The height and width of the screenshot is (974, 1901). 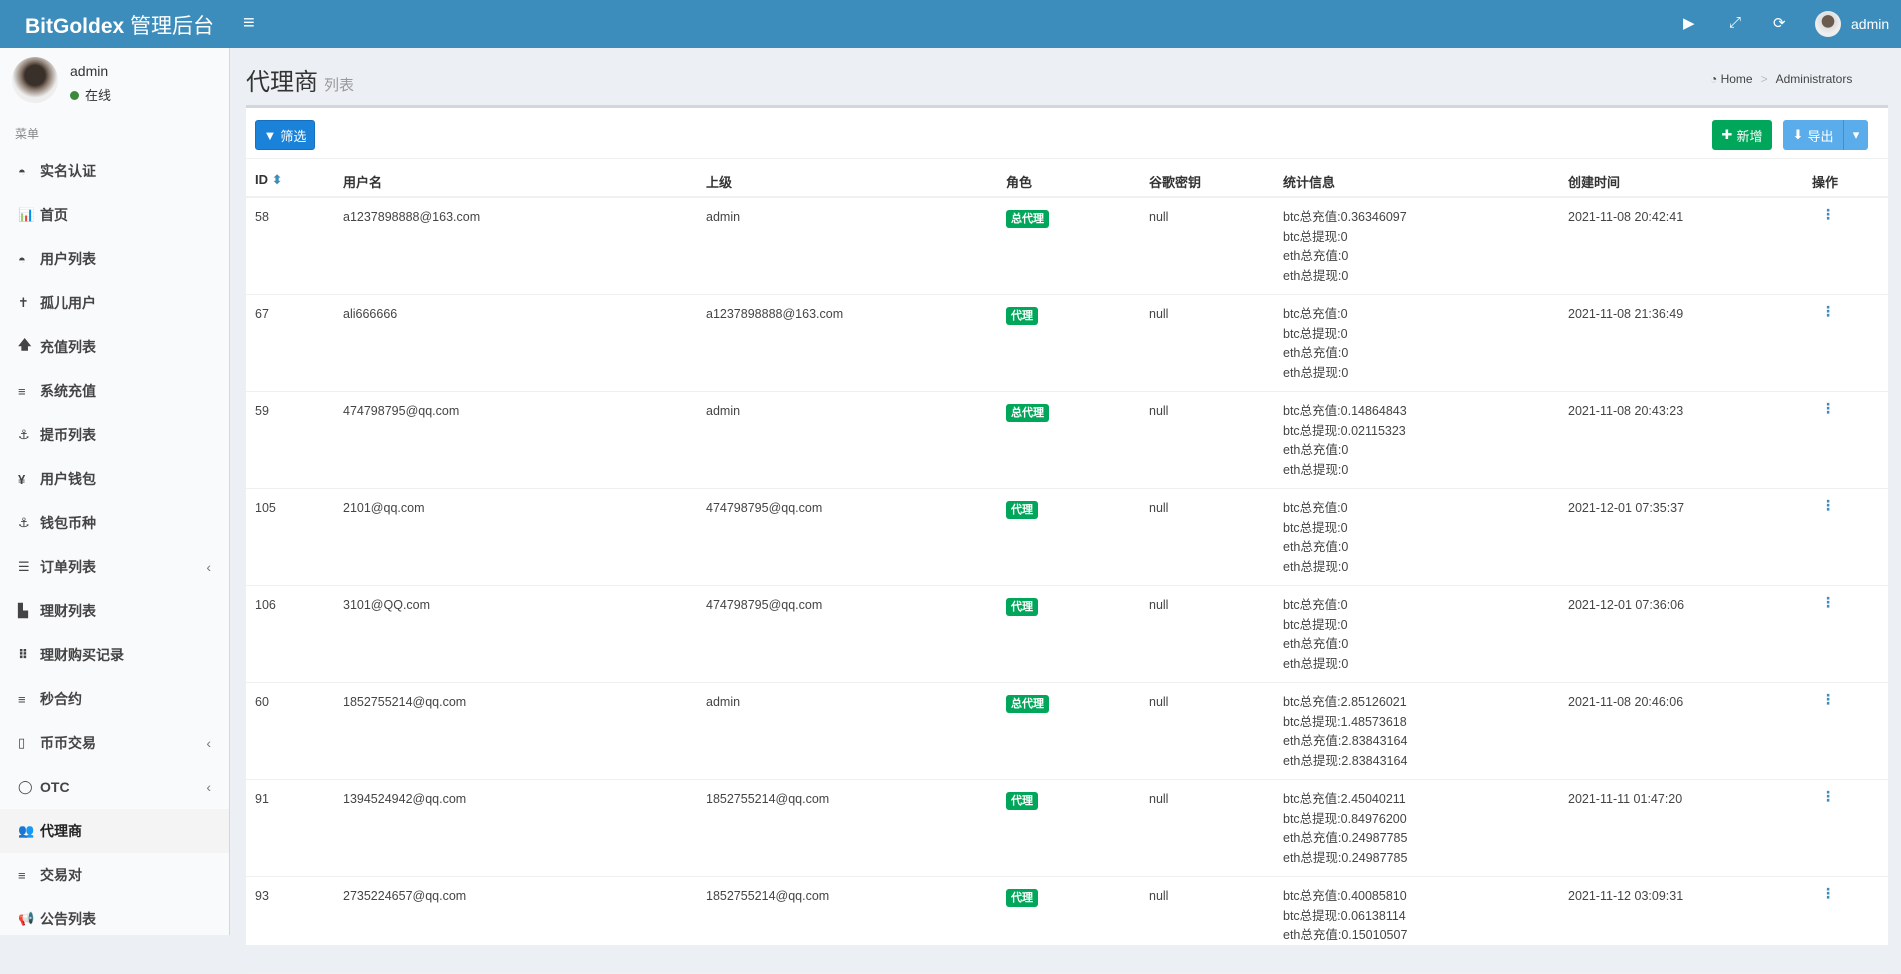 What do you see at coordinates (114, 171) in the screenshot?
I see `sidebar-item-0: ◓ 实名认证` at bounding box center [114, 171].